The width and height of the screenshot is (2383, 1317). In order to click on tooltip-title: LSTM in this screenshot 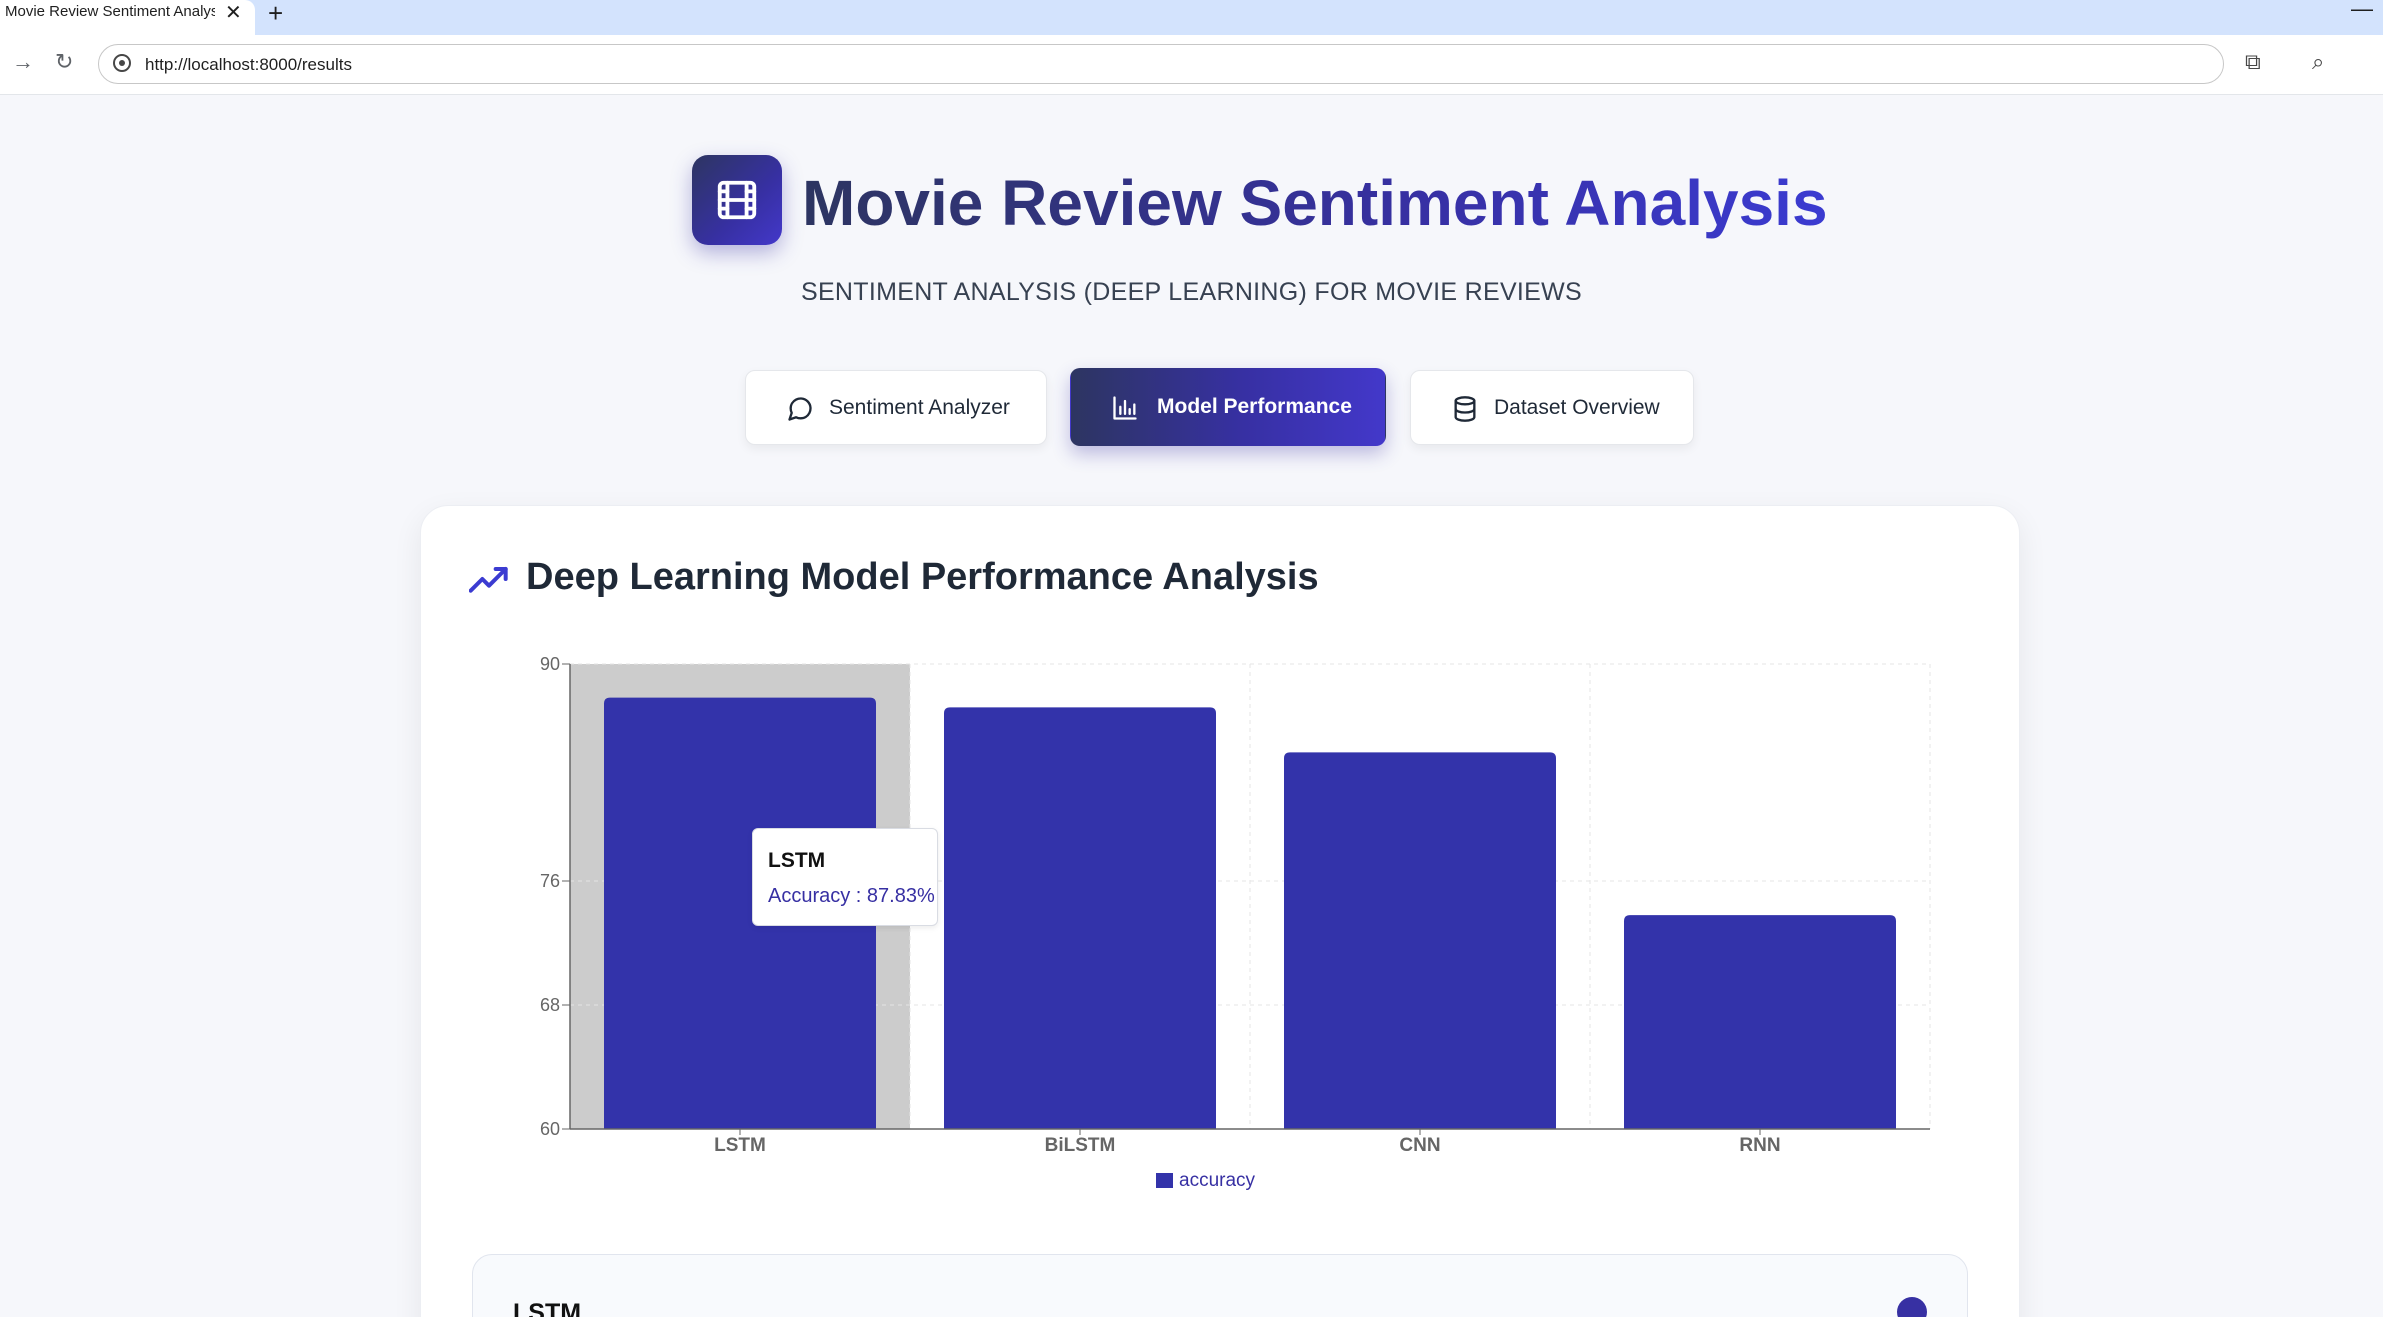, I will do `click(797, 860)`.